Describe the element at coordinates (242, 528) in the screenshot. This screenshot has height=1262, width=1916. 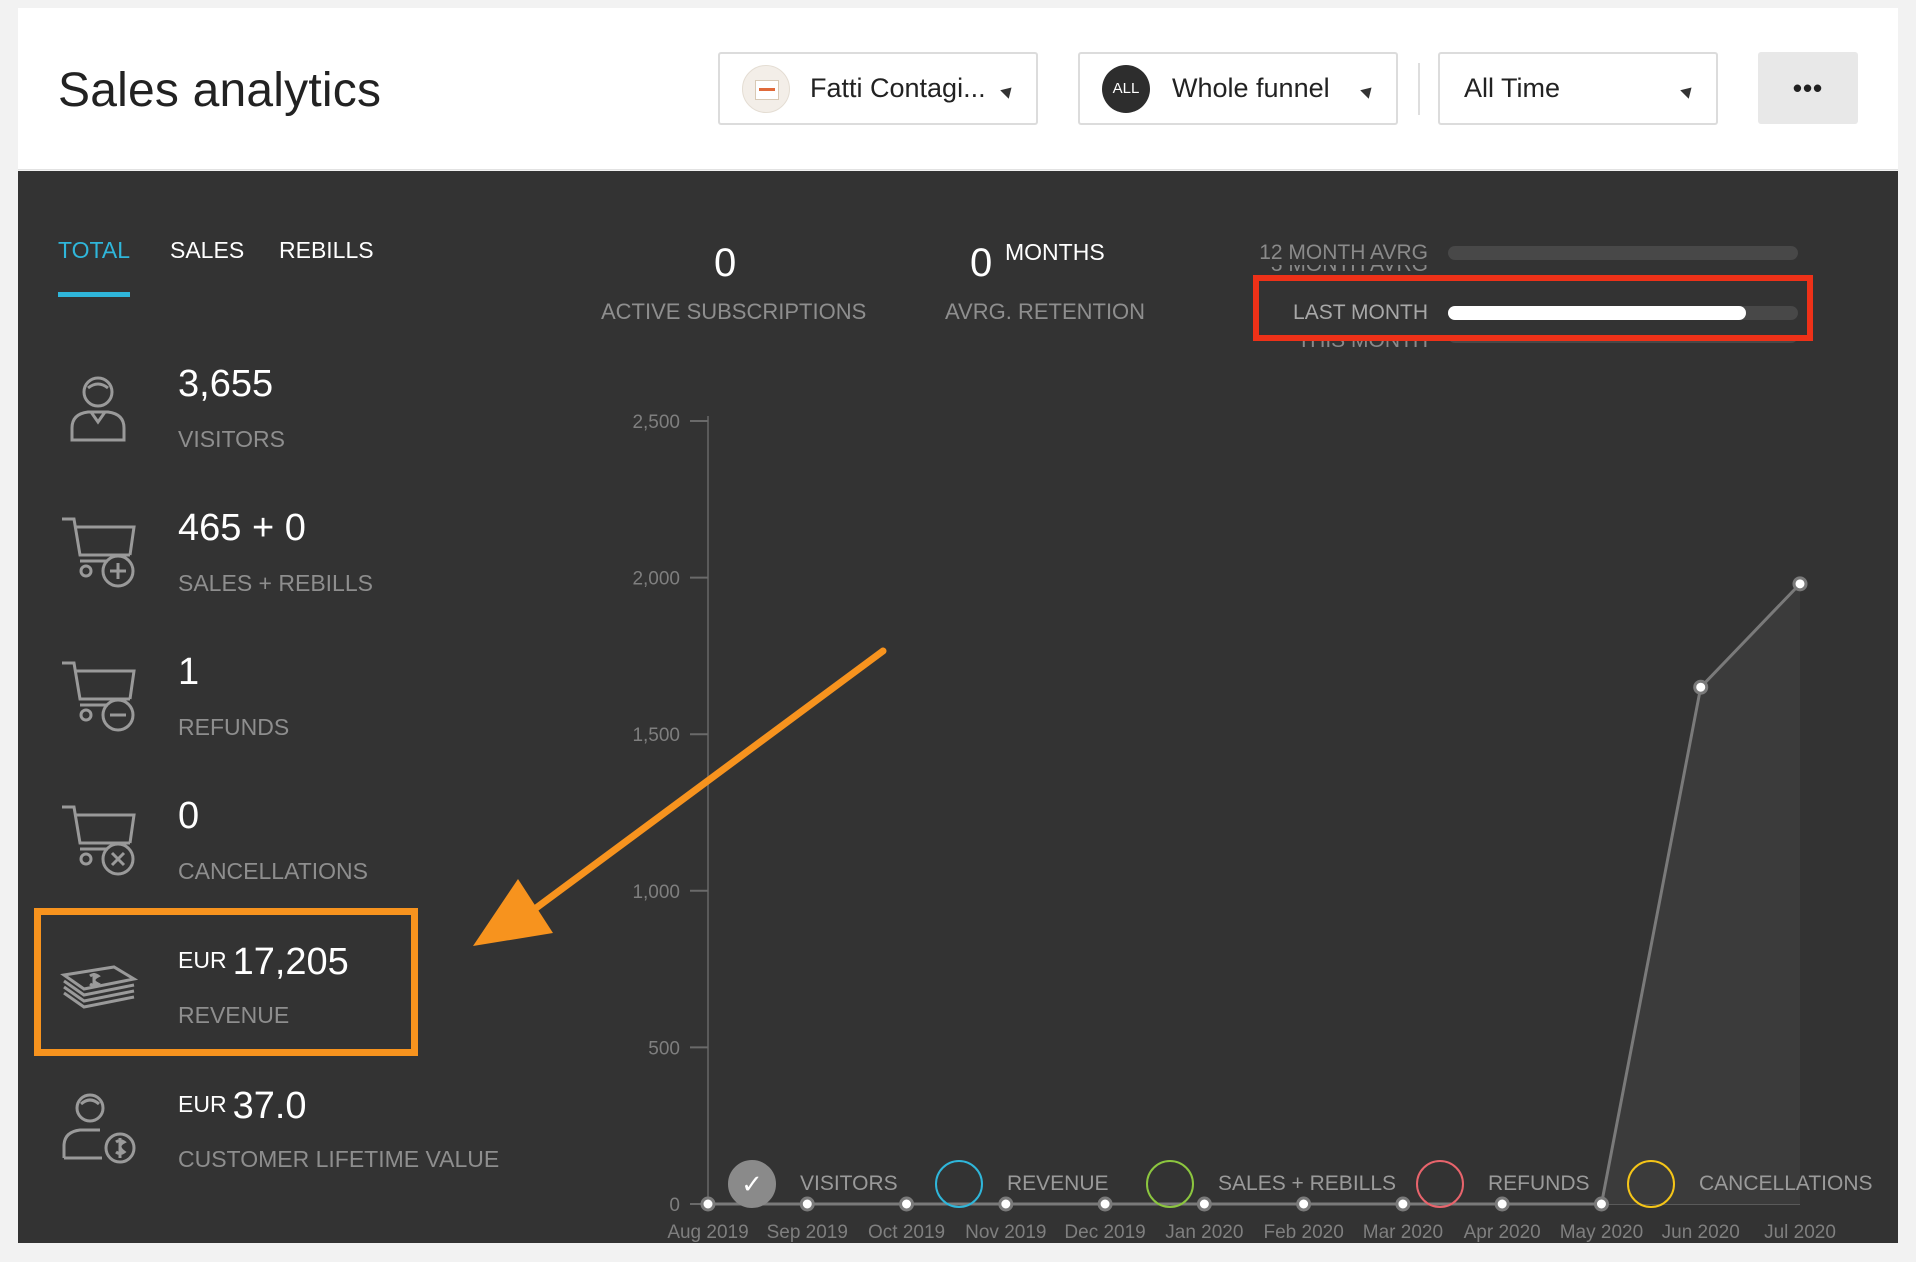
I see `sales-rebills-value: 465 + 0` at that location.